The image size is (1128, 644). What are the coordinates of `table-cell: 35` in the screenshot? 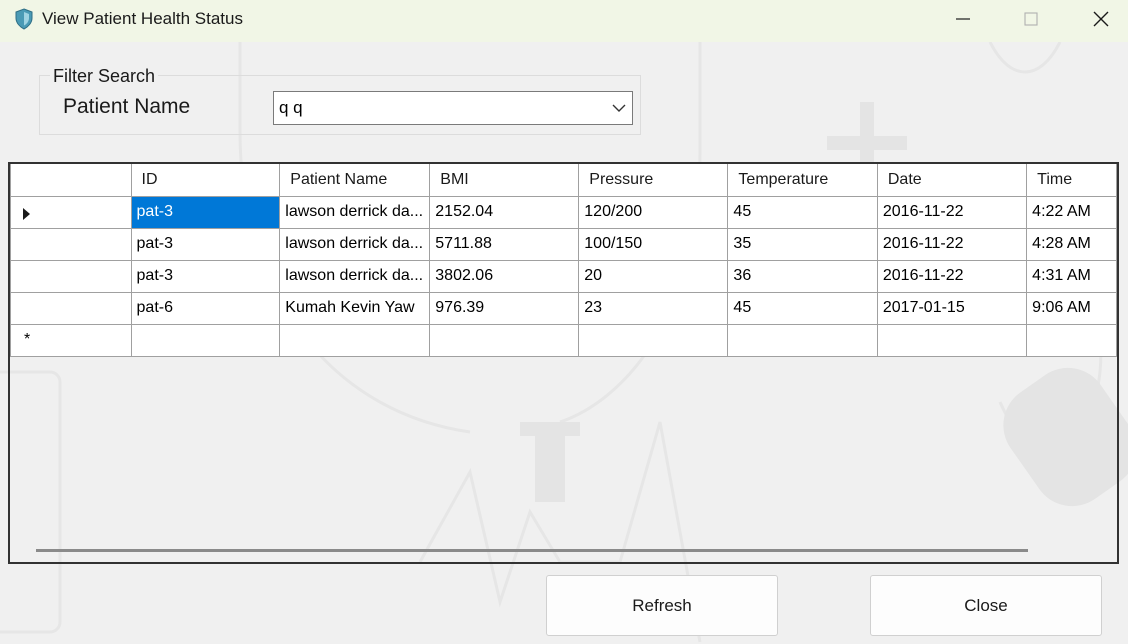 It's located at (802, 244).